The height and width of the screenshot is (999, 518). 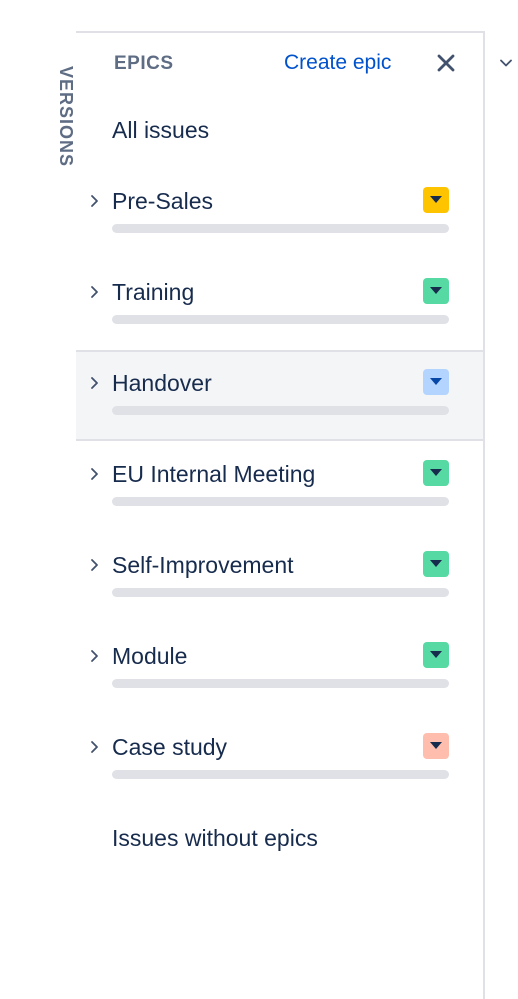 I want to click on epic-item: Self-Improvement, so click(x=279, y=577).